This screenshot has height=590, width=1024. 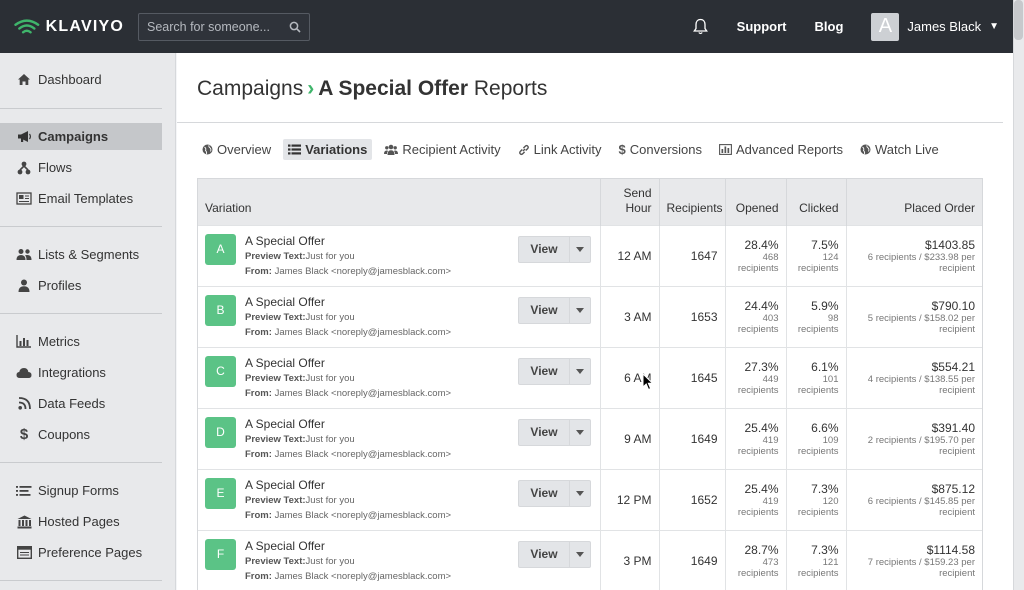 I want to click on tab-link-activity: Link Activity, so click(x=560, y=149).